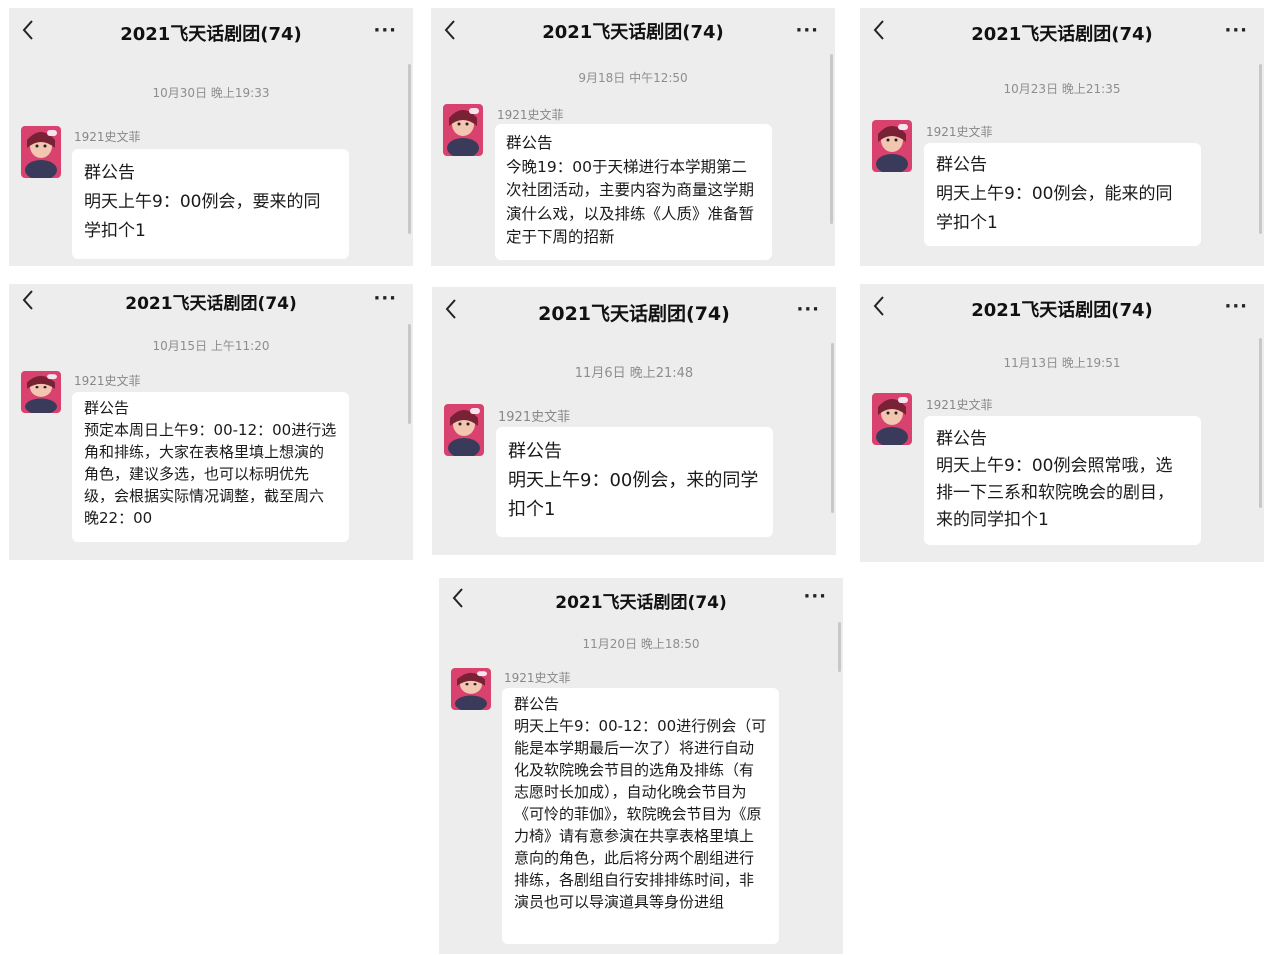  I want to click on announcement-bubble: 群公告 明天上午9：00例会，来的同学扣个1, so click(634, 482).